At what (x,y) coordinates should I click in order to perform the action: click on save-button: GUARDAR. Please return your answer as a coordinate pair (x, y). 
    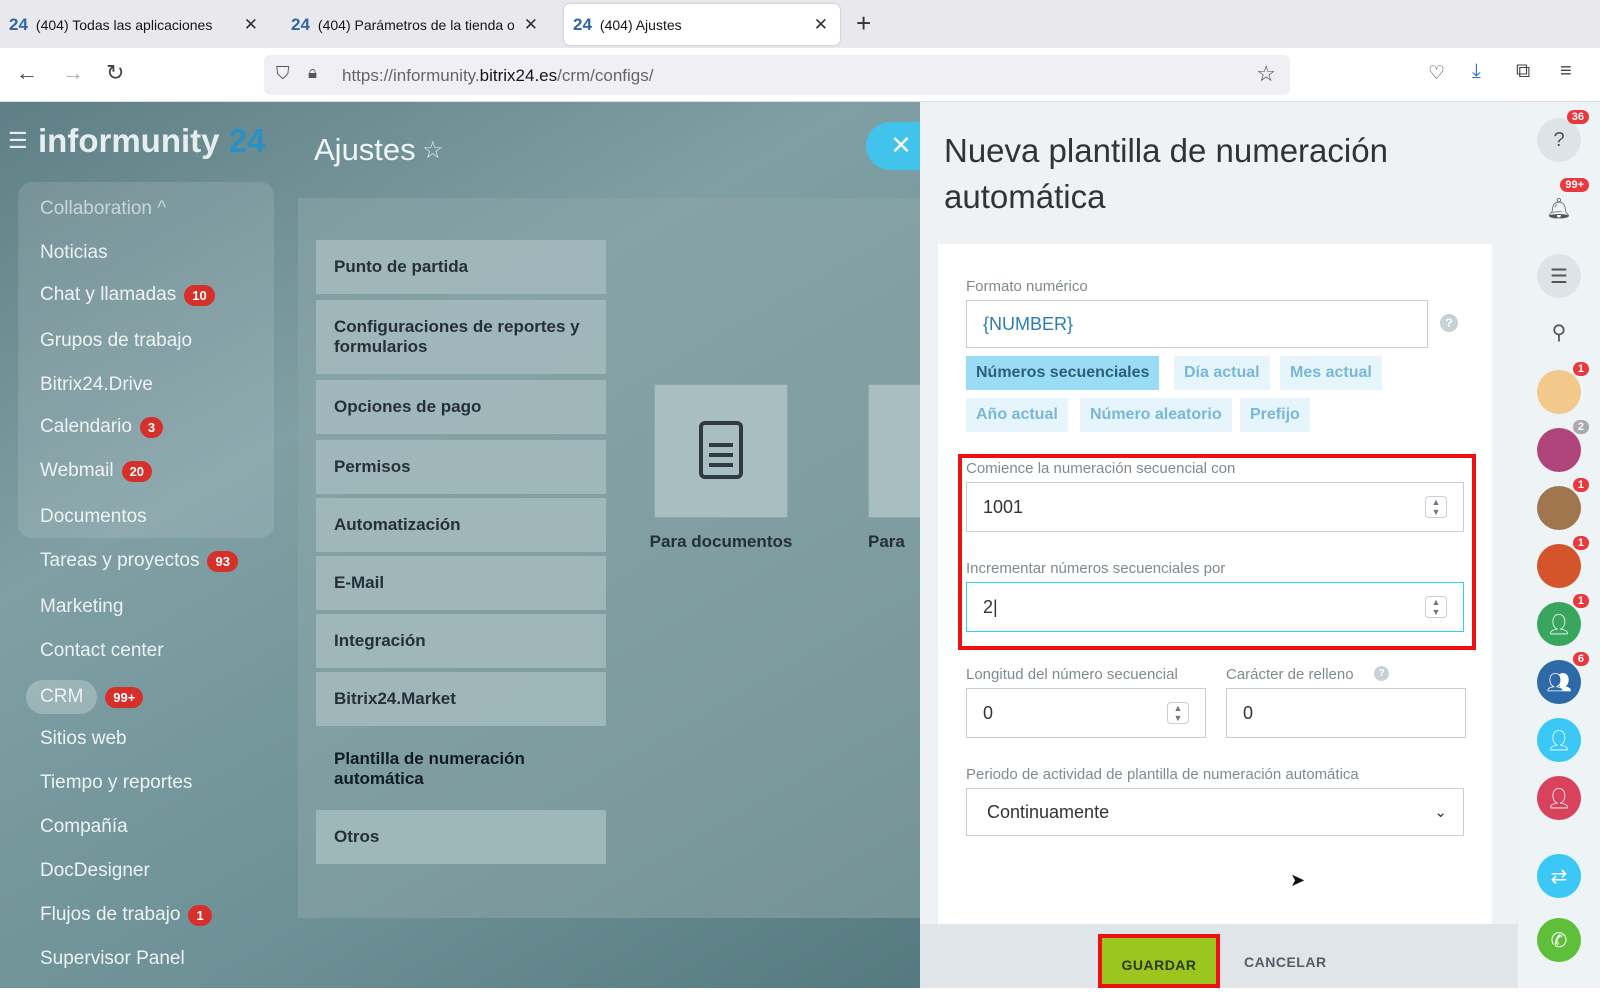
    Looking at the image, I should click on (1159, 961).